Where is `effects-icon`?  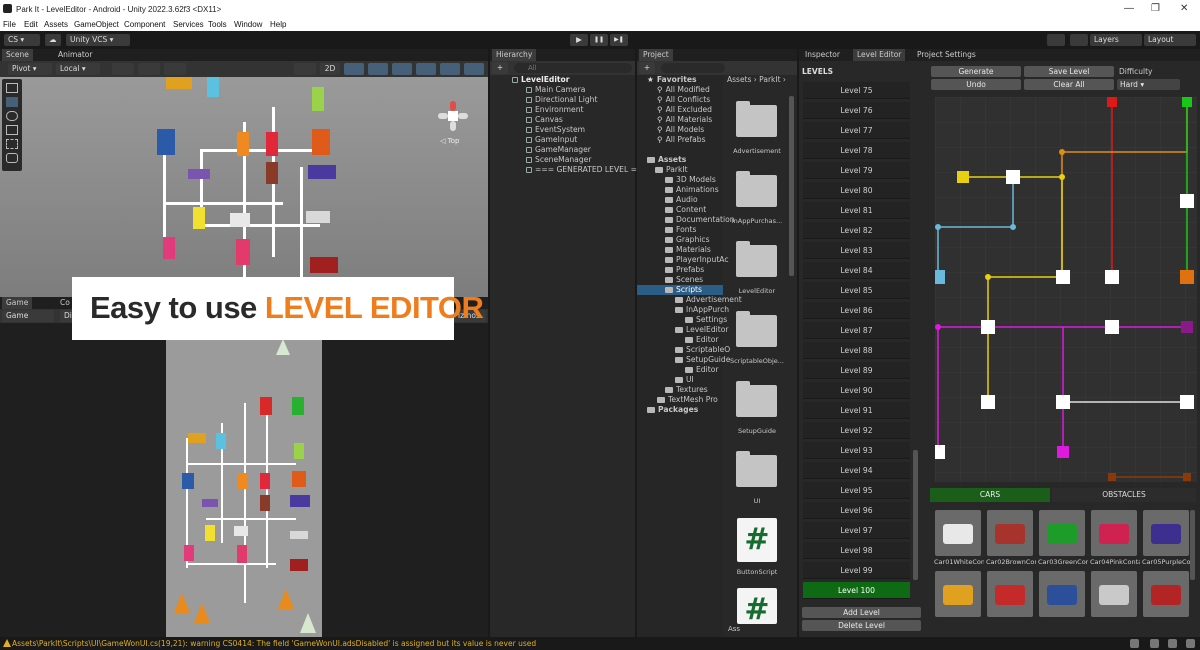
effects-icon is located at coordinates (402, 69).